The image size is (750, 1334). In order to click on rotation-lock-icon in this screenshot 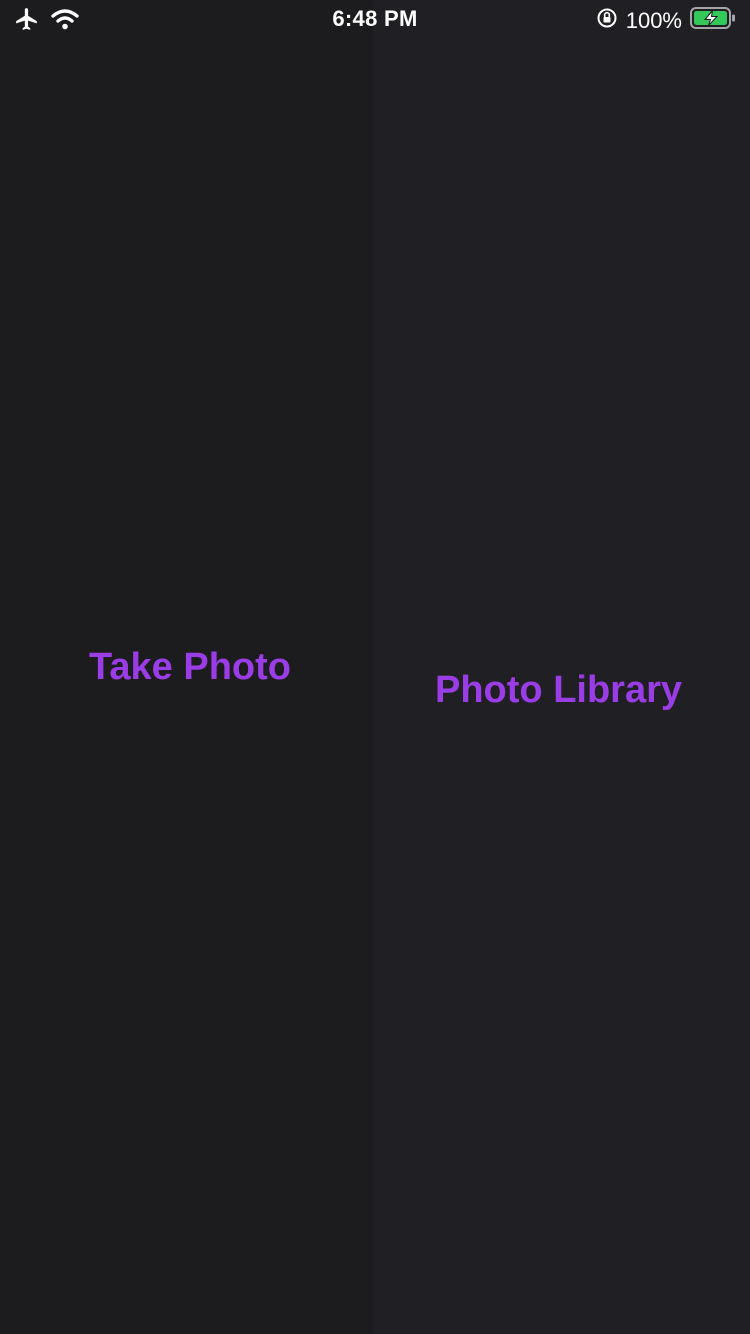, I will do `click(607, 21)`.